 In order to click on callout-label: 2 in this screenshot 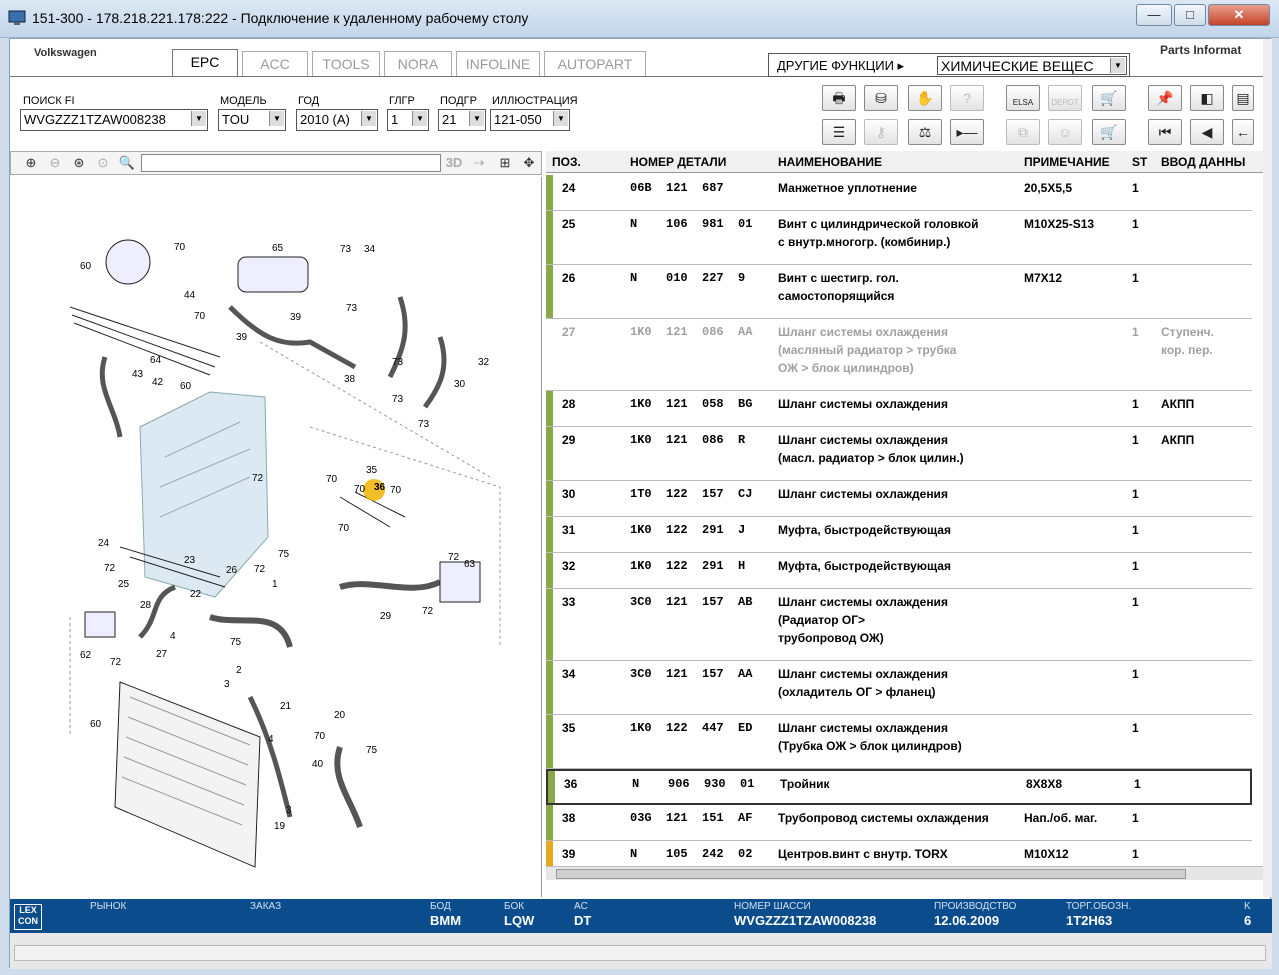, I will do `click(239, 670)`.